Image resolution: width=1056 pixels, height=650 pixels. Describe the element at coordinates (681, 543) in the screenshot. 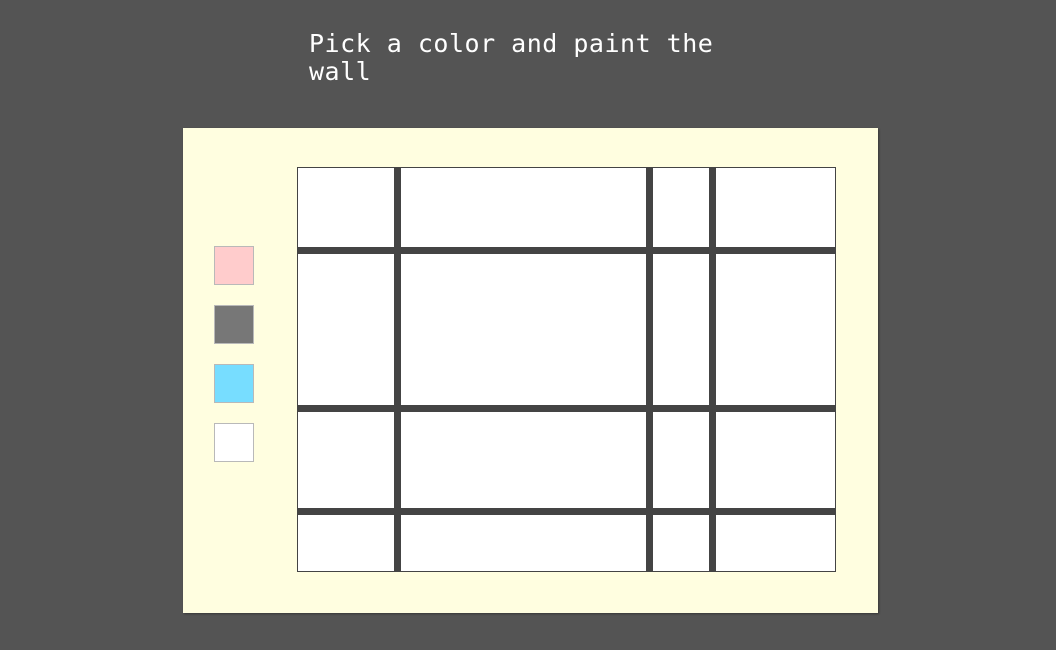

I see `wall-cell-r4-c3` at that location.